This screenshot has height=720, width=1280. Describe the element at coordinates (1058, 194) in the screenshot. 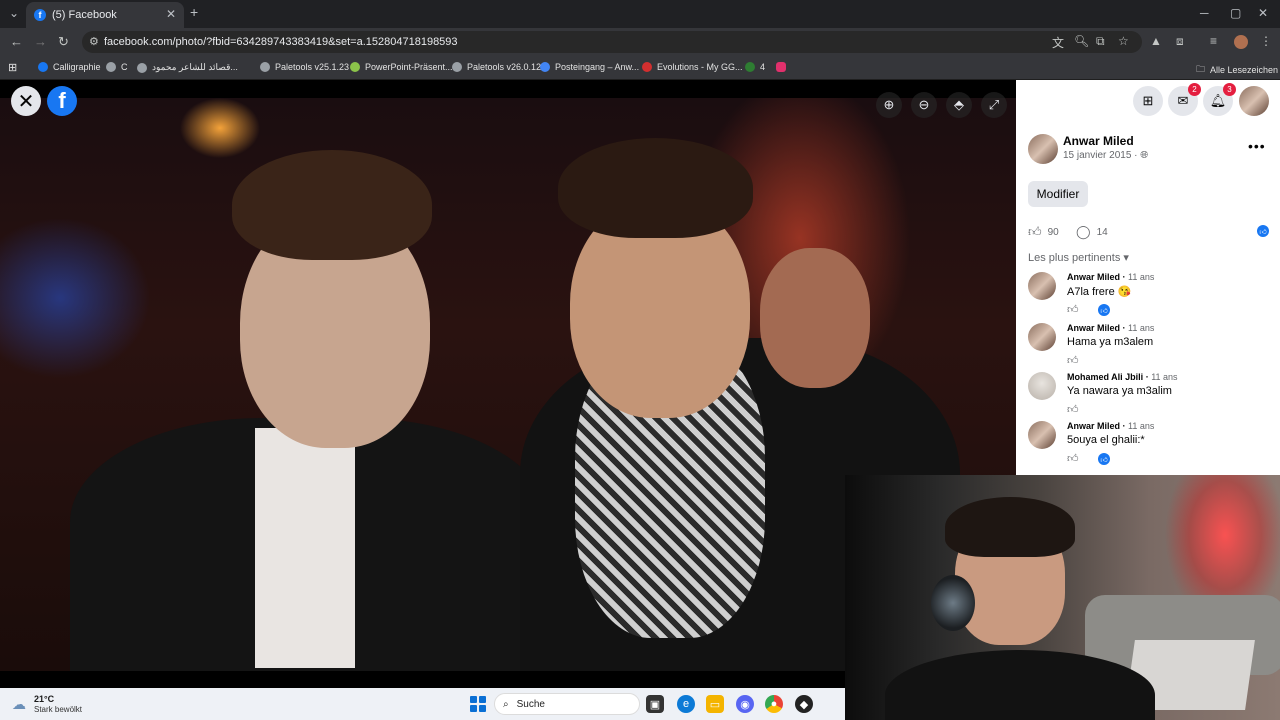

I see `edit-button: Modifier` at that location.